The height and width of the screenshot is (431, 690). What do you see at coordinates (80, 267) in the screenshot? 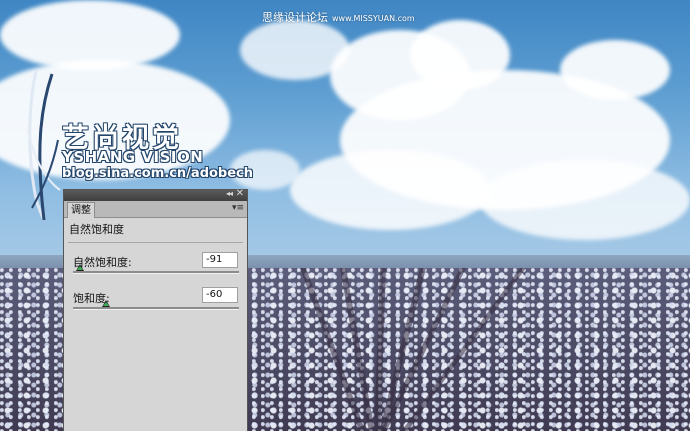
I see `vibrance-slider-thumb` at bounding box center [80, 267].